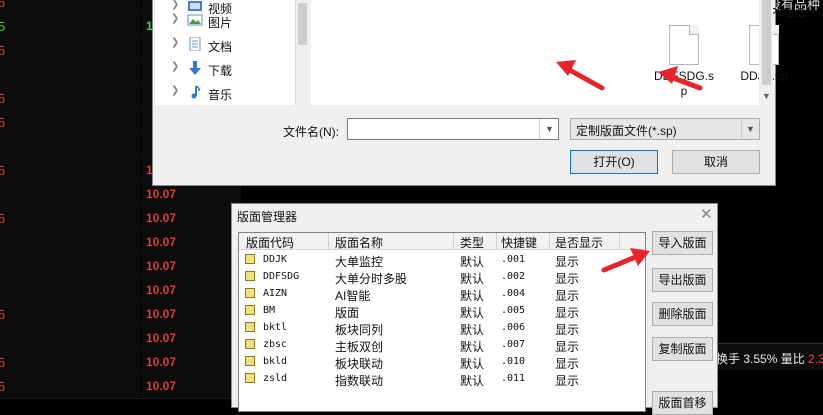  What do you see at coordinates (513, 327) in the screenshot?
I see `cell-hotkey: .006` at bounding box center [513, 327].